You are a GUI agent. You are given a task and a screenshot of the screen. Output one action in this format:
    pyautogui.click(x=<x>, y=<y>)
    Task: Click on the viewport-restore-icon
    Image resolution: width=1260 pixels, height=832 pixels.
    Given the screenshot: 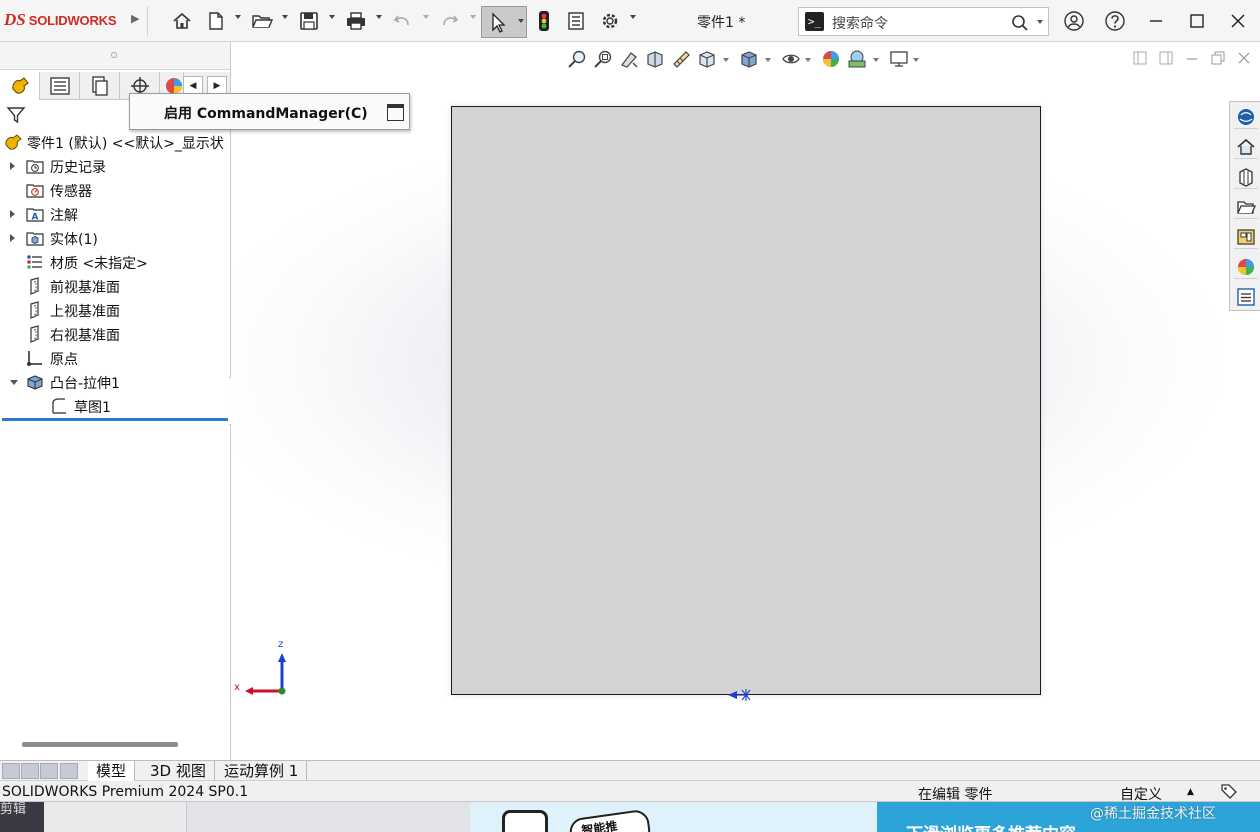 What is the action you would take?
    pyautogui.click(x=1218, y=58)
    